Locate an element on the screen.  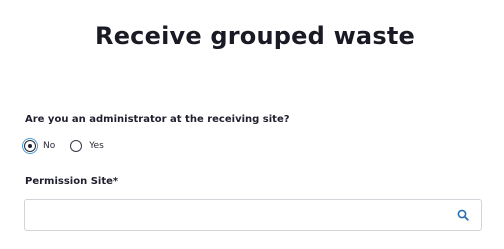
radio-yes-label: Yes is located at coordinates (96, 146).